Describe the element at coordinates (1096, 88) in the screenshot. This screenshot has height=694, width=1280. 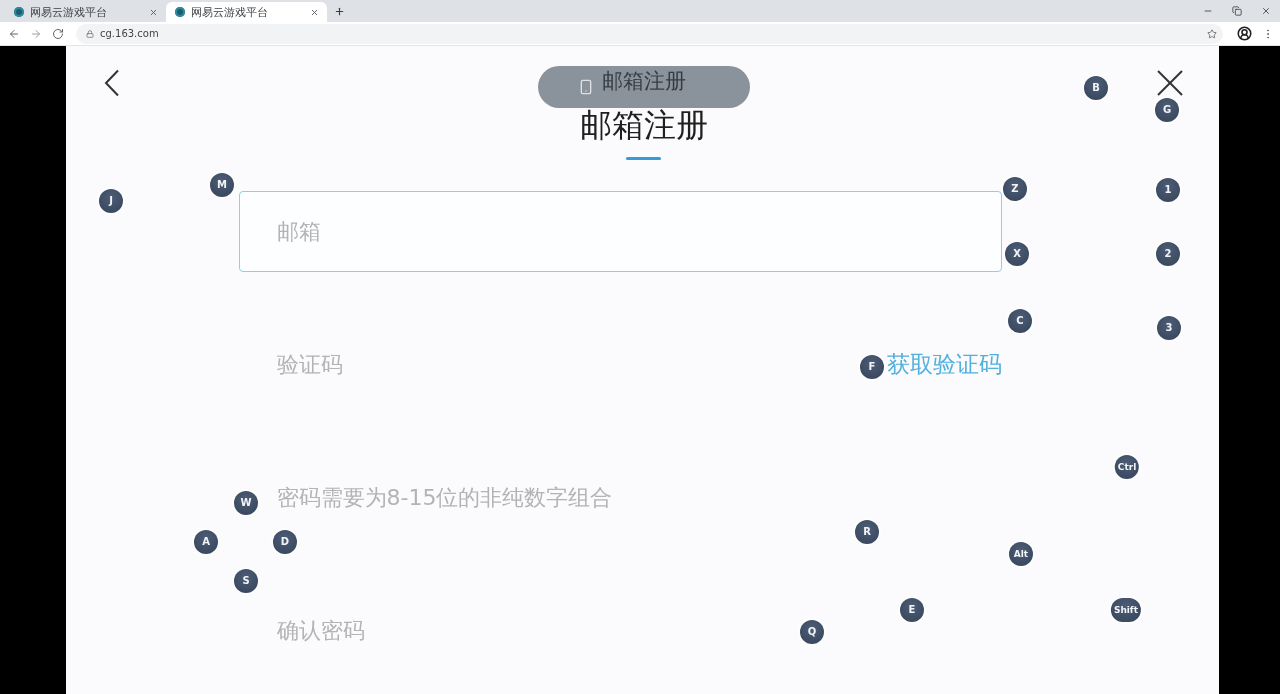
I see `key-hint: B` at that location.